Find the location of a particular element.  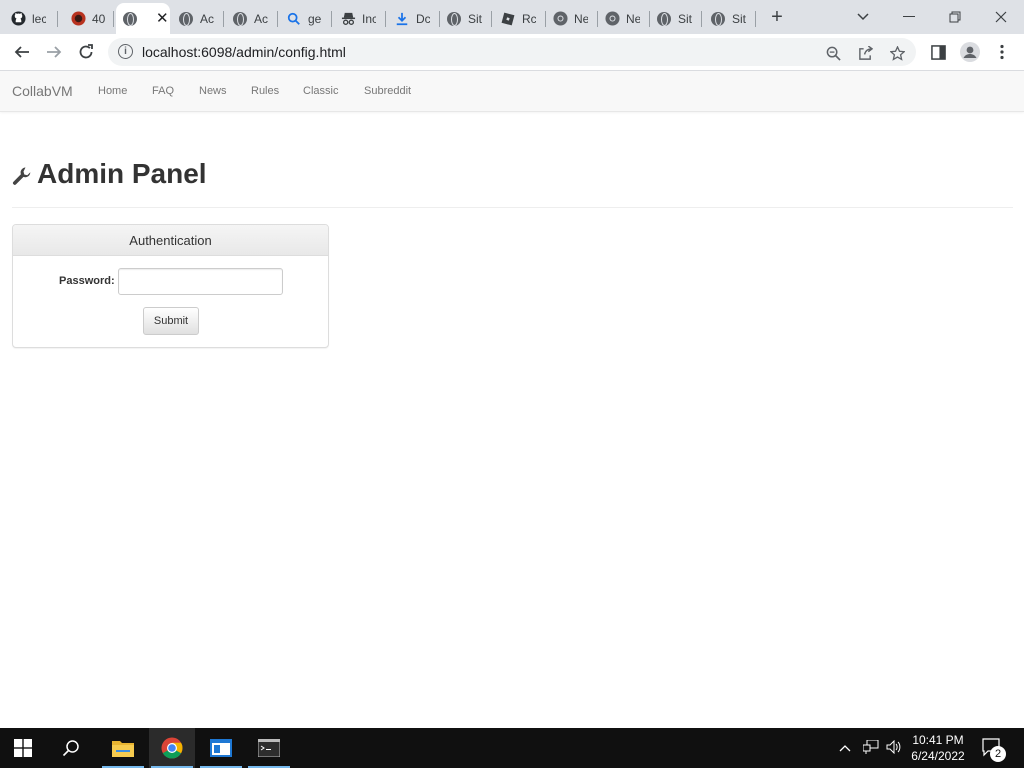

page-header: Admin Panel is located at coordinates (512, 183).